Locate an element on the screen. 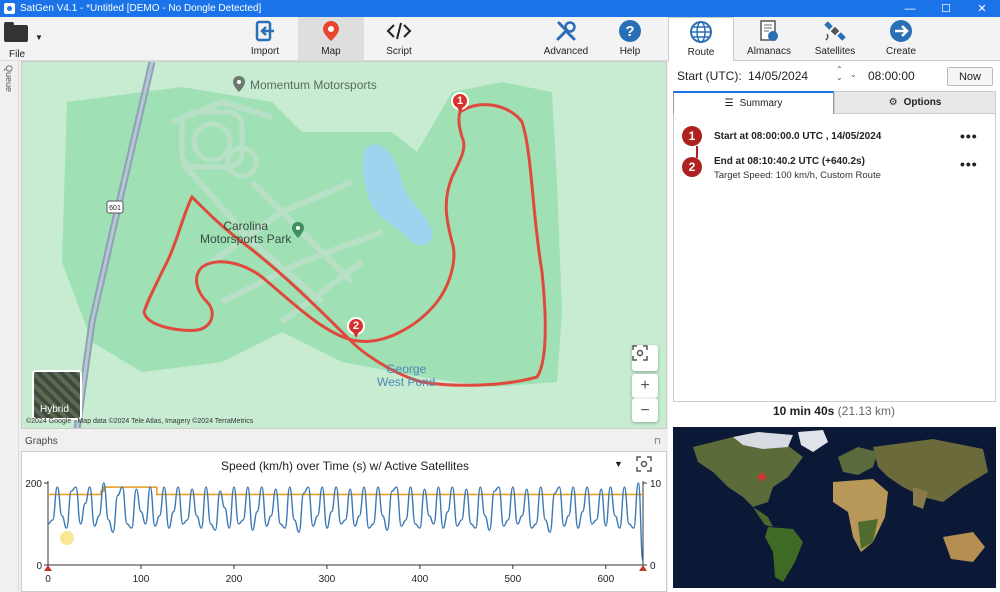 The width and height of the screenshot is (1000, 592). tab-almanacs-label: Almanacs is located at coordinates (769, 51).